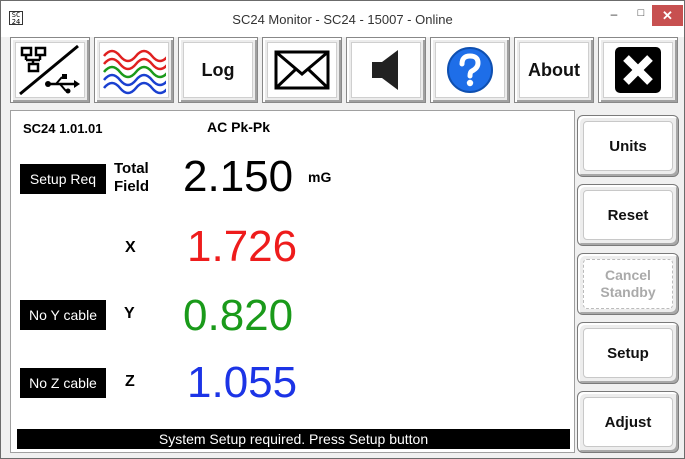 The image size is (685, 459). What do you see at coordinates (63, 315) in the screenshot?
I see `no-y-cable-badge: No Y cable` at bounding box center [63, 315].